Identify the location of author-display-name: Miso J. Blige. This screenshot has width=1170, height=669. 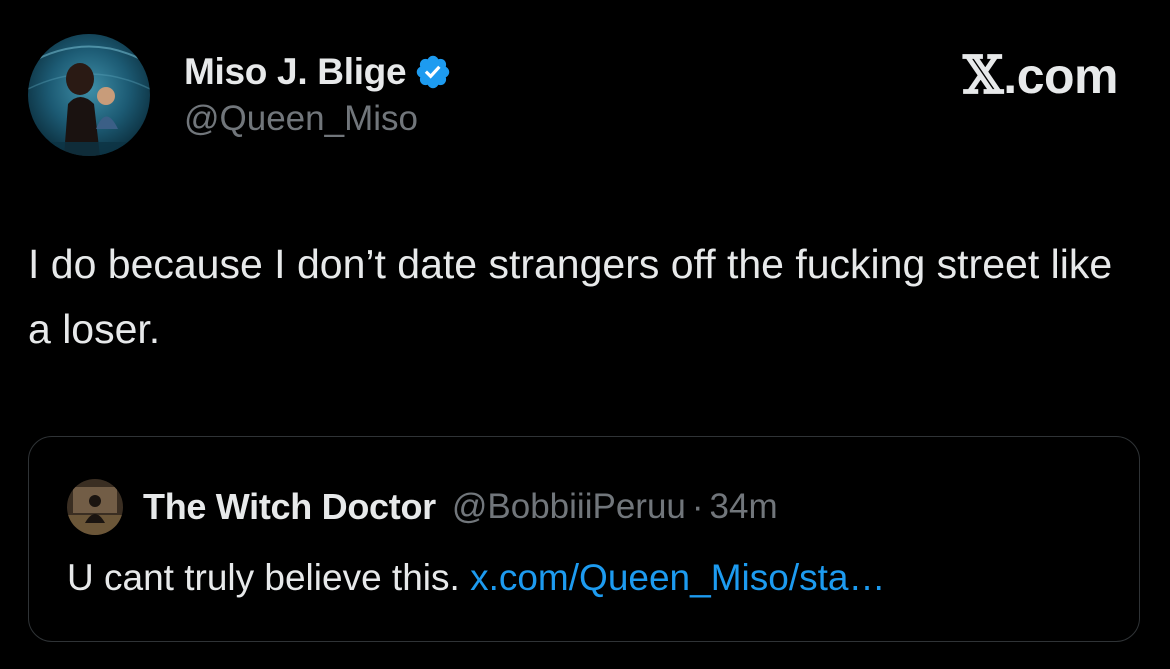
(295, 72).